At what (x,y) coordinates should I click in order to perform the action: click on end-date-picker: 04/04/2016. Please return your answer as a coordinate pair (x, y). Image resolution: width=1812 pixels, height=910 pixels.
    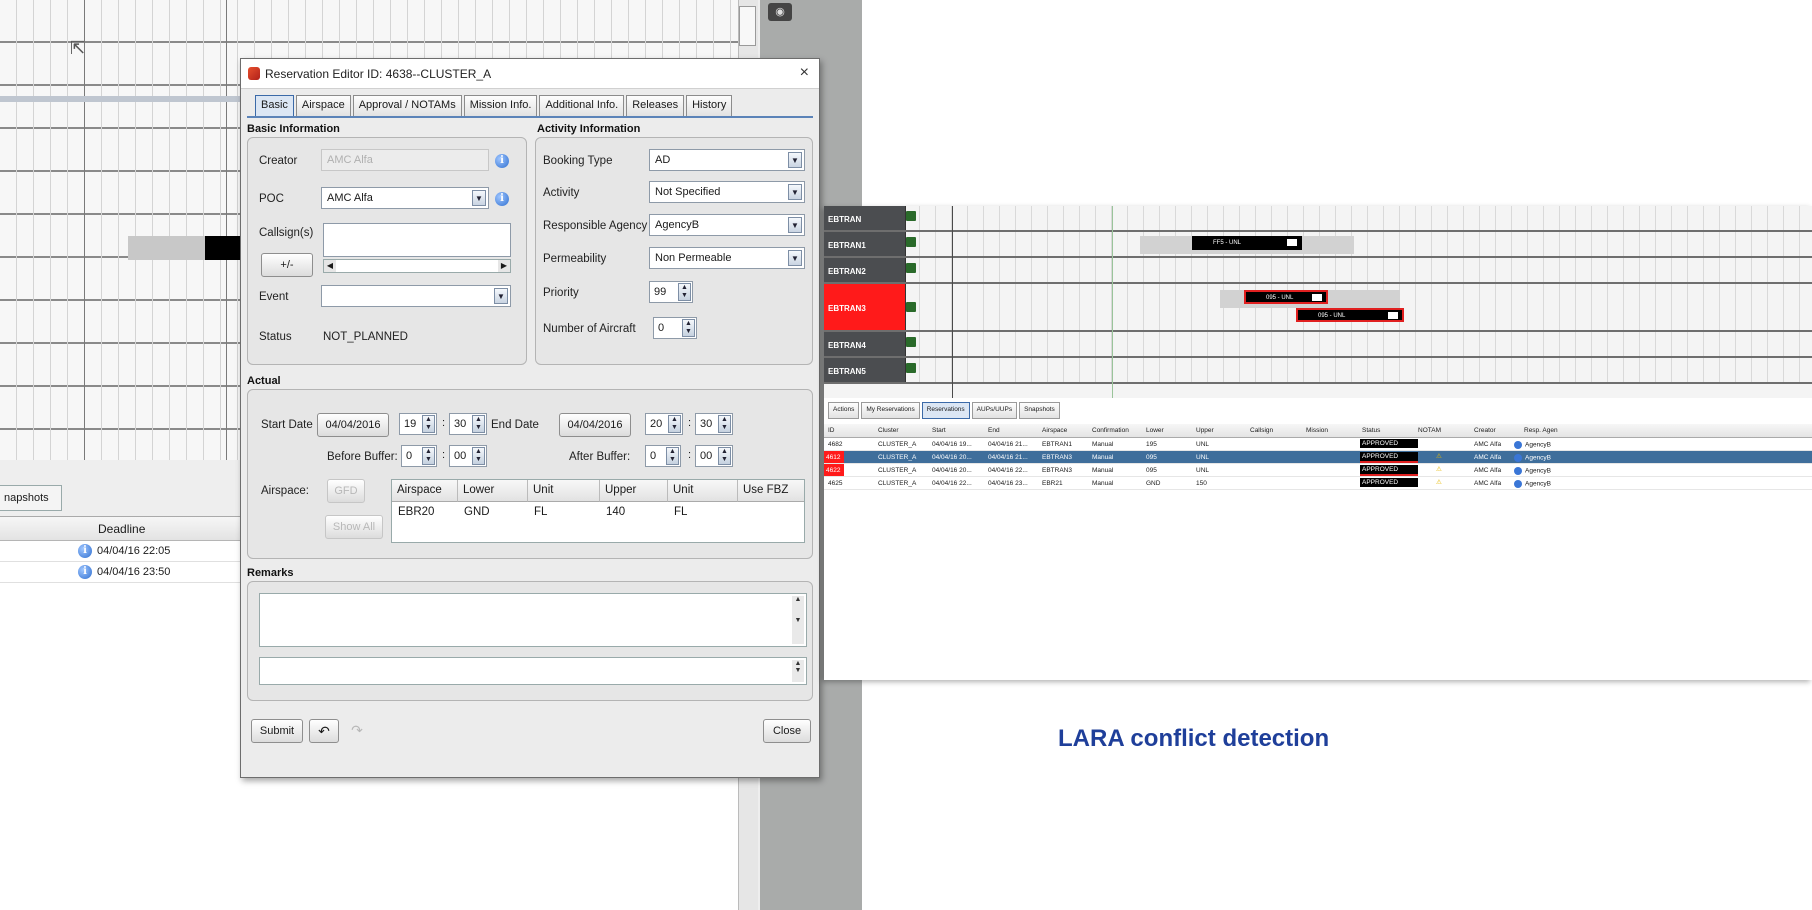
    Looking at the image, I should click on (595, 425).